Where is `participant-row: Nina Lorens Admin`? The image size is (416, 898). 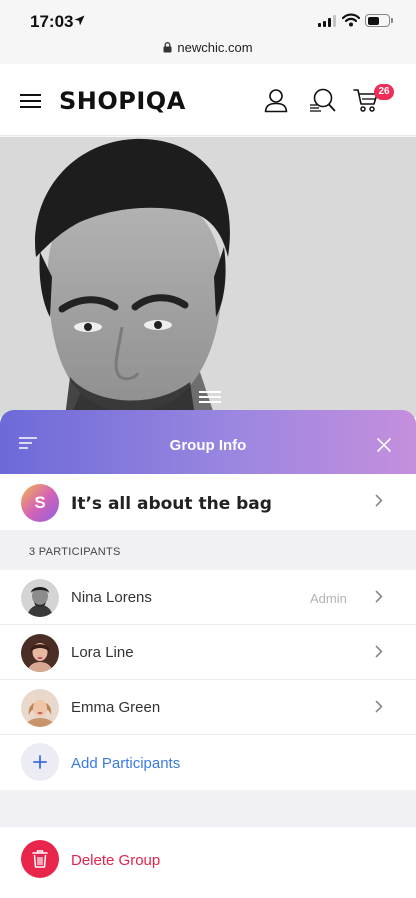
participant-row: Nina Lorens Admin is located at coordinates (208, 597).